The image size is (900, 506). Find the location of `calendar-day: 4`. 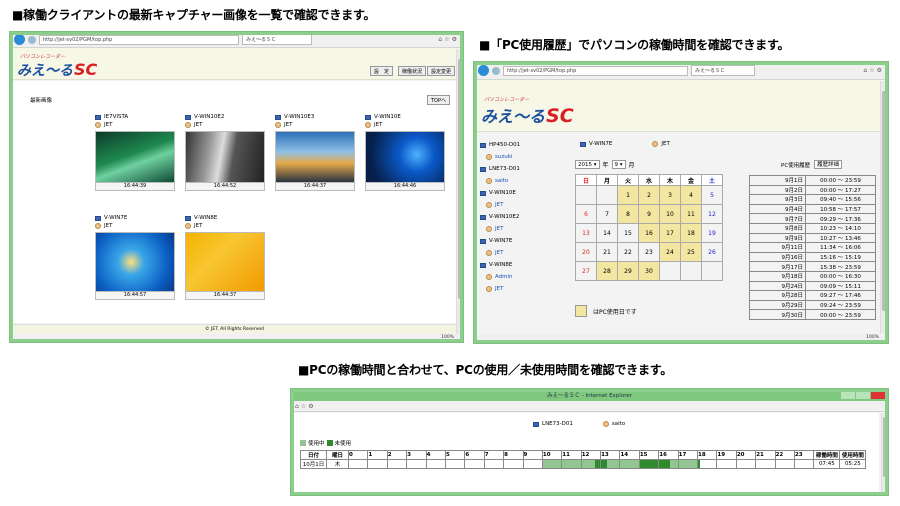

calendar-day: 4 is located at coordinates (691, 195).